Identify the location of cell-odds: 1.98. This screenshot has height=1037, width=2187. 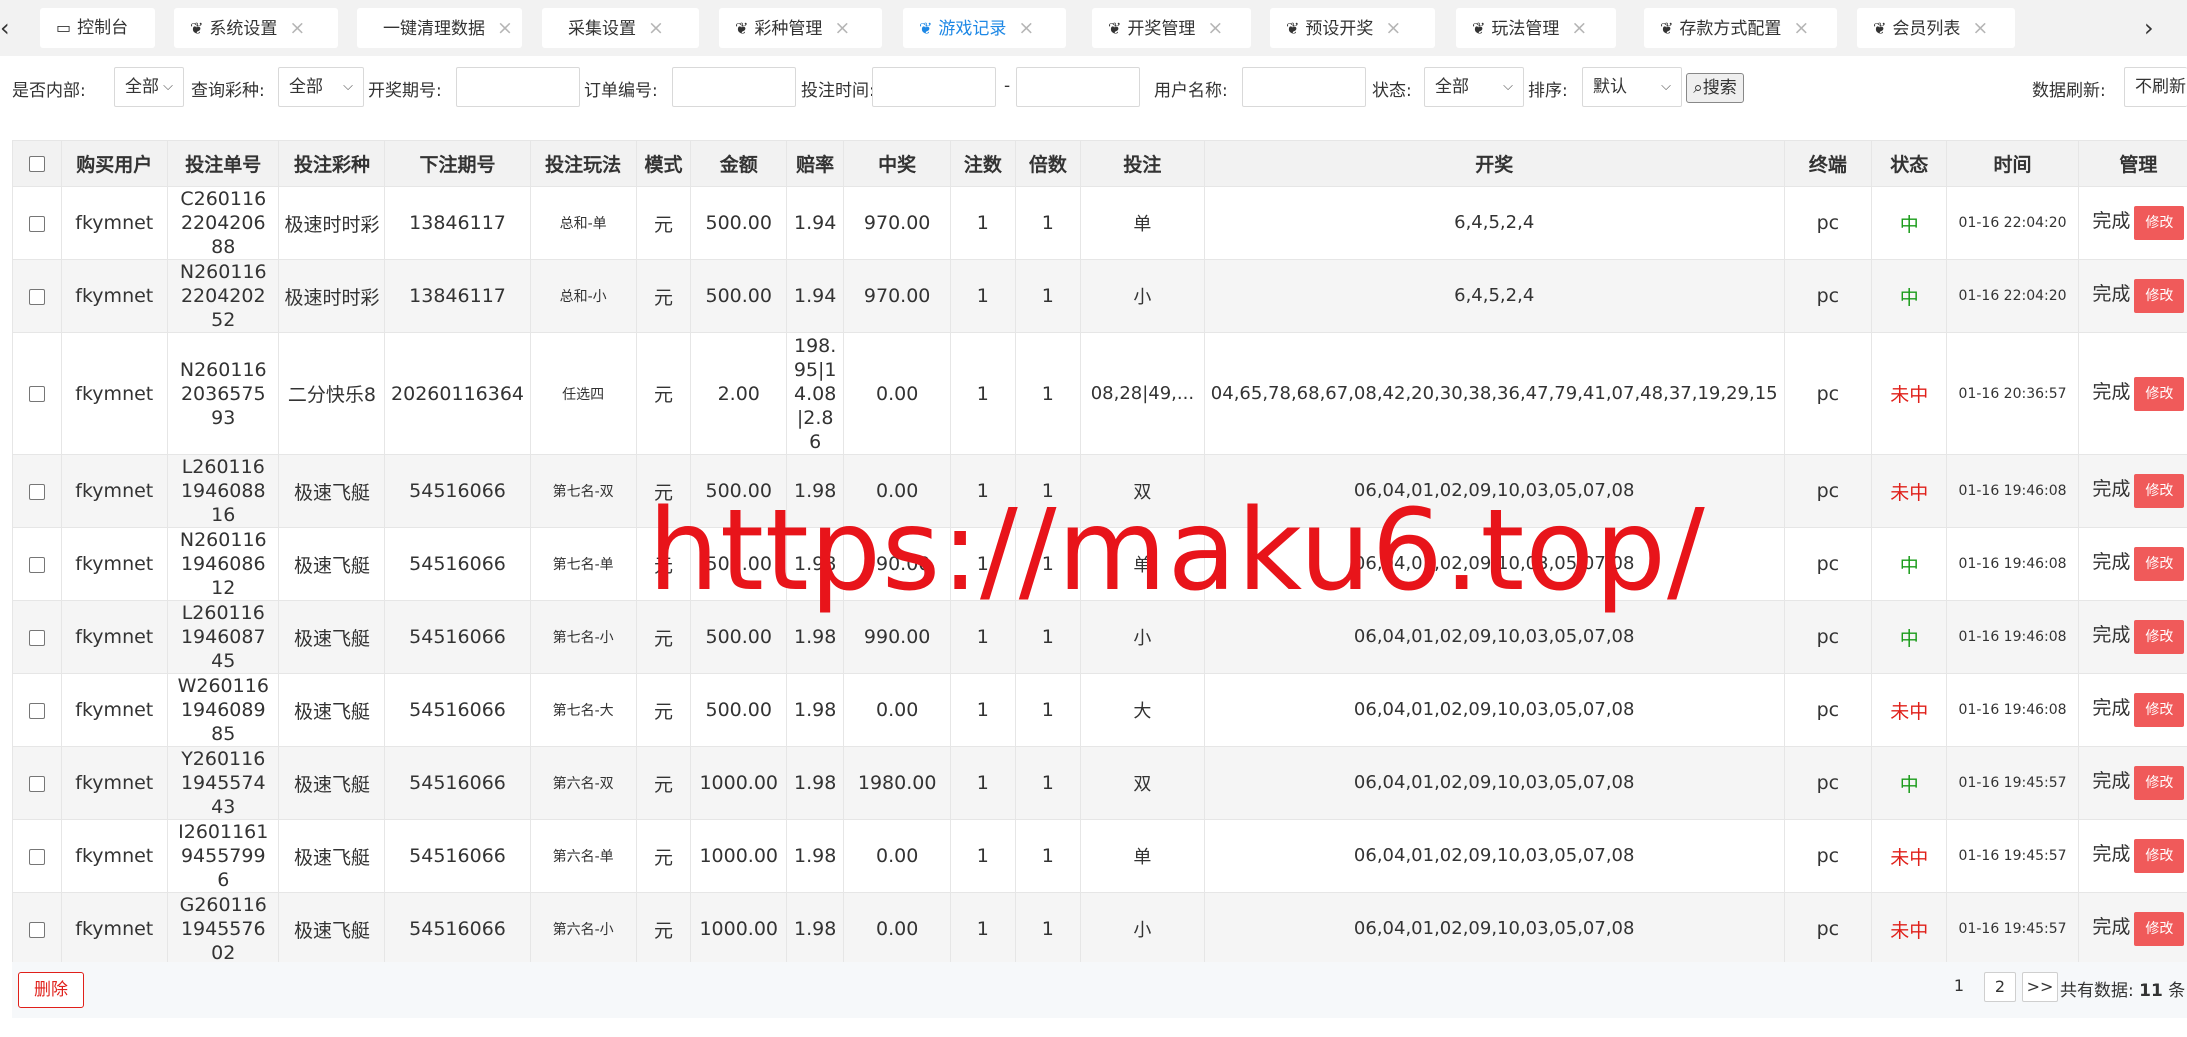
(815, 929).